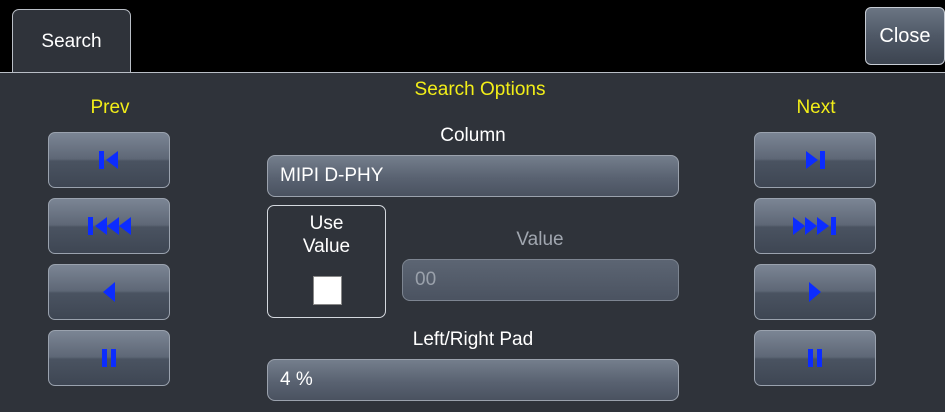 The width and height of the screenshot is (945, 412). I want to click on use-value-label: Use Value, so click(326, 235).